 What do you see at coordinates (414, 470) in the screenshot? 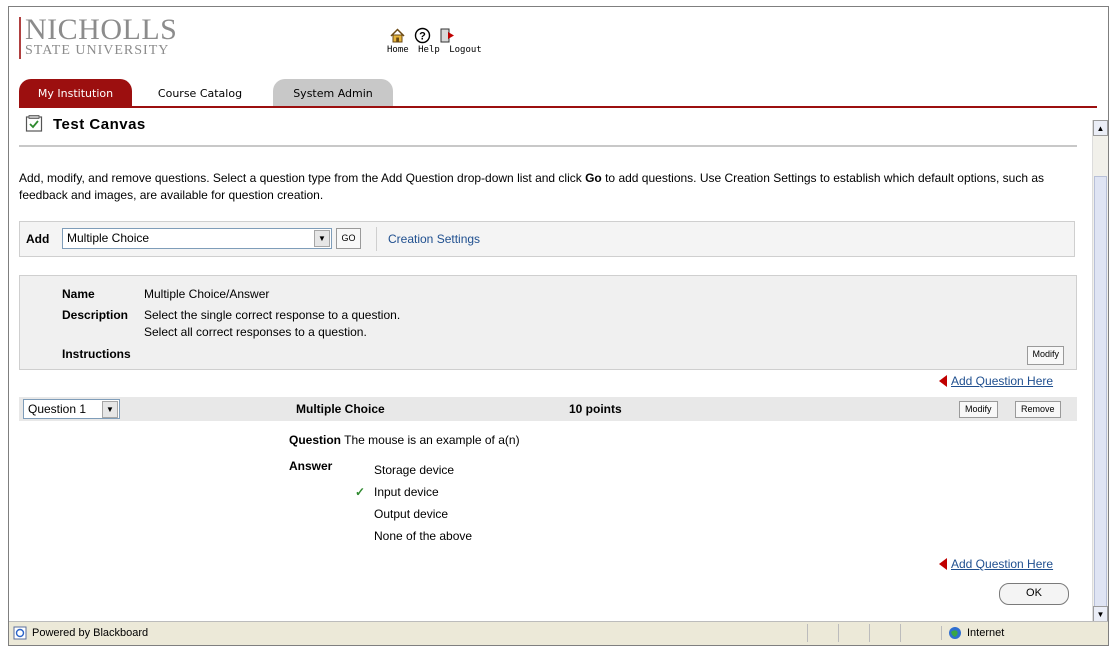
I see `answer-item: ✓ Storage device` at bounding box center [414, 470].